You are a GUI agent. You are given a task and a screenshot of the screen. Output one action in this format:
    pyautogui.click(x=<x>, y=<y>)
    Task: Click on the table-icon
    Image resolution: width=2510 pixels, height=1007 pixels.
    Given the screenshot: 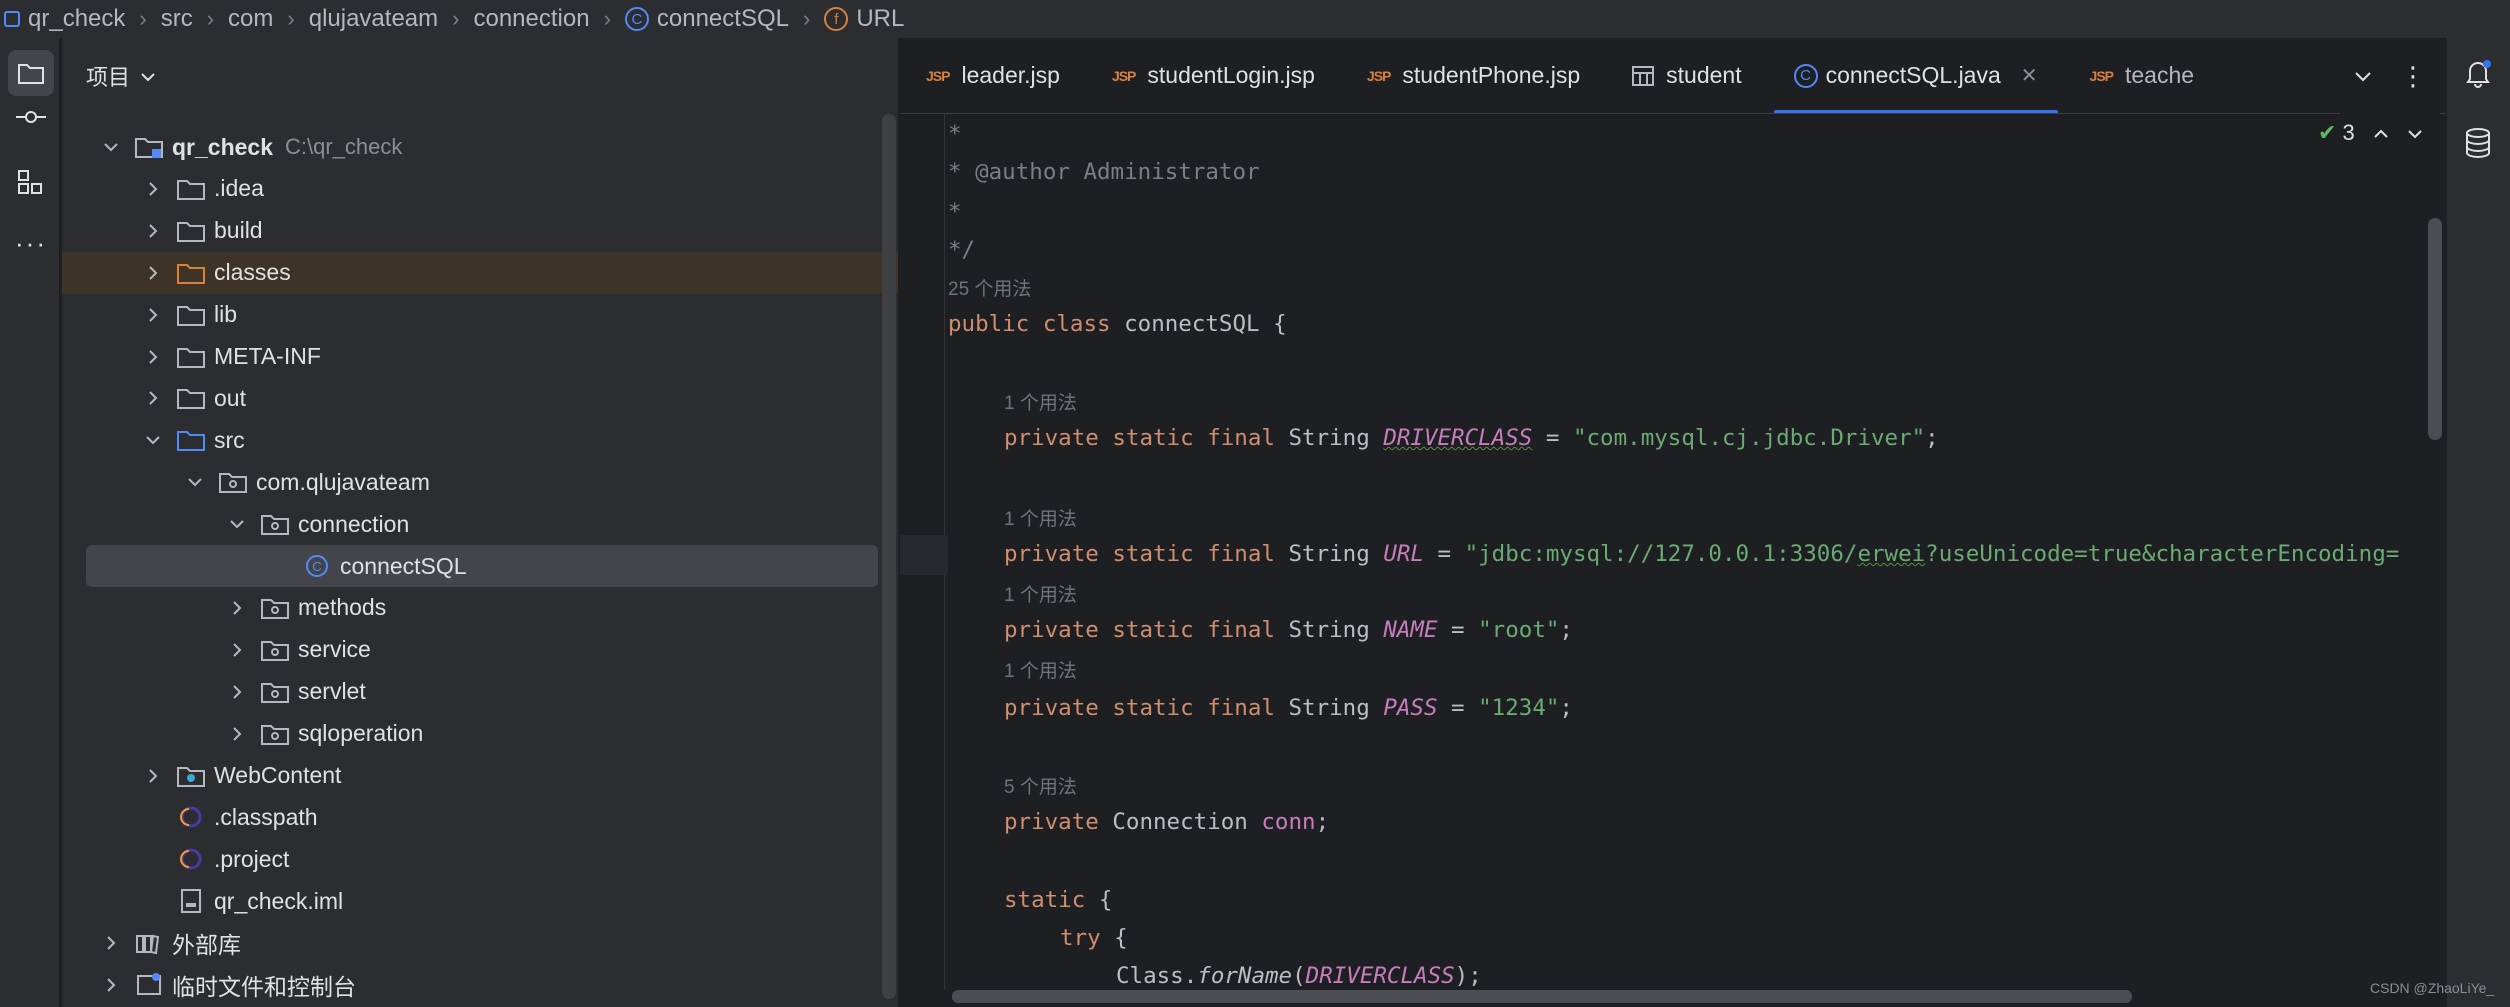 What is the action you would take?
    pyautogui.click(x=1643, y=75)
    